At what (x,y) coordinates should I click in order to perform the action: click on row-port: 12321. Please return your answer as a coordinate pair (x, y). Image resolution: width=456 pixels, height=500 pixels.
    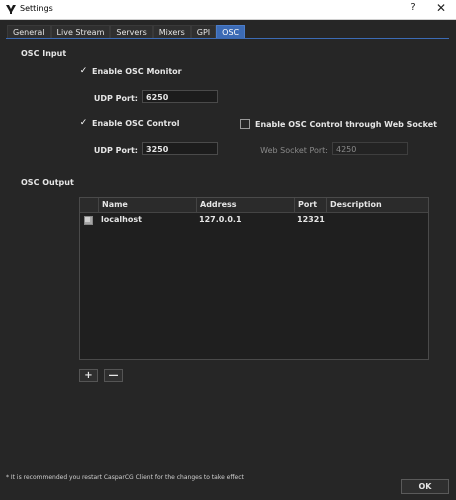
    Looking at the image, I should click on (311, 219).